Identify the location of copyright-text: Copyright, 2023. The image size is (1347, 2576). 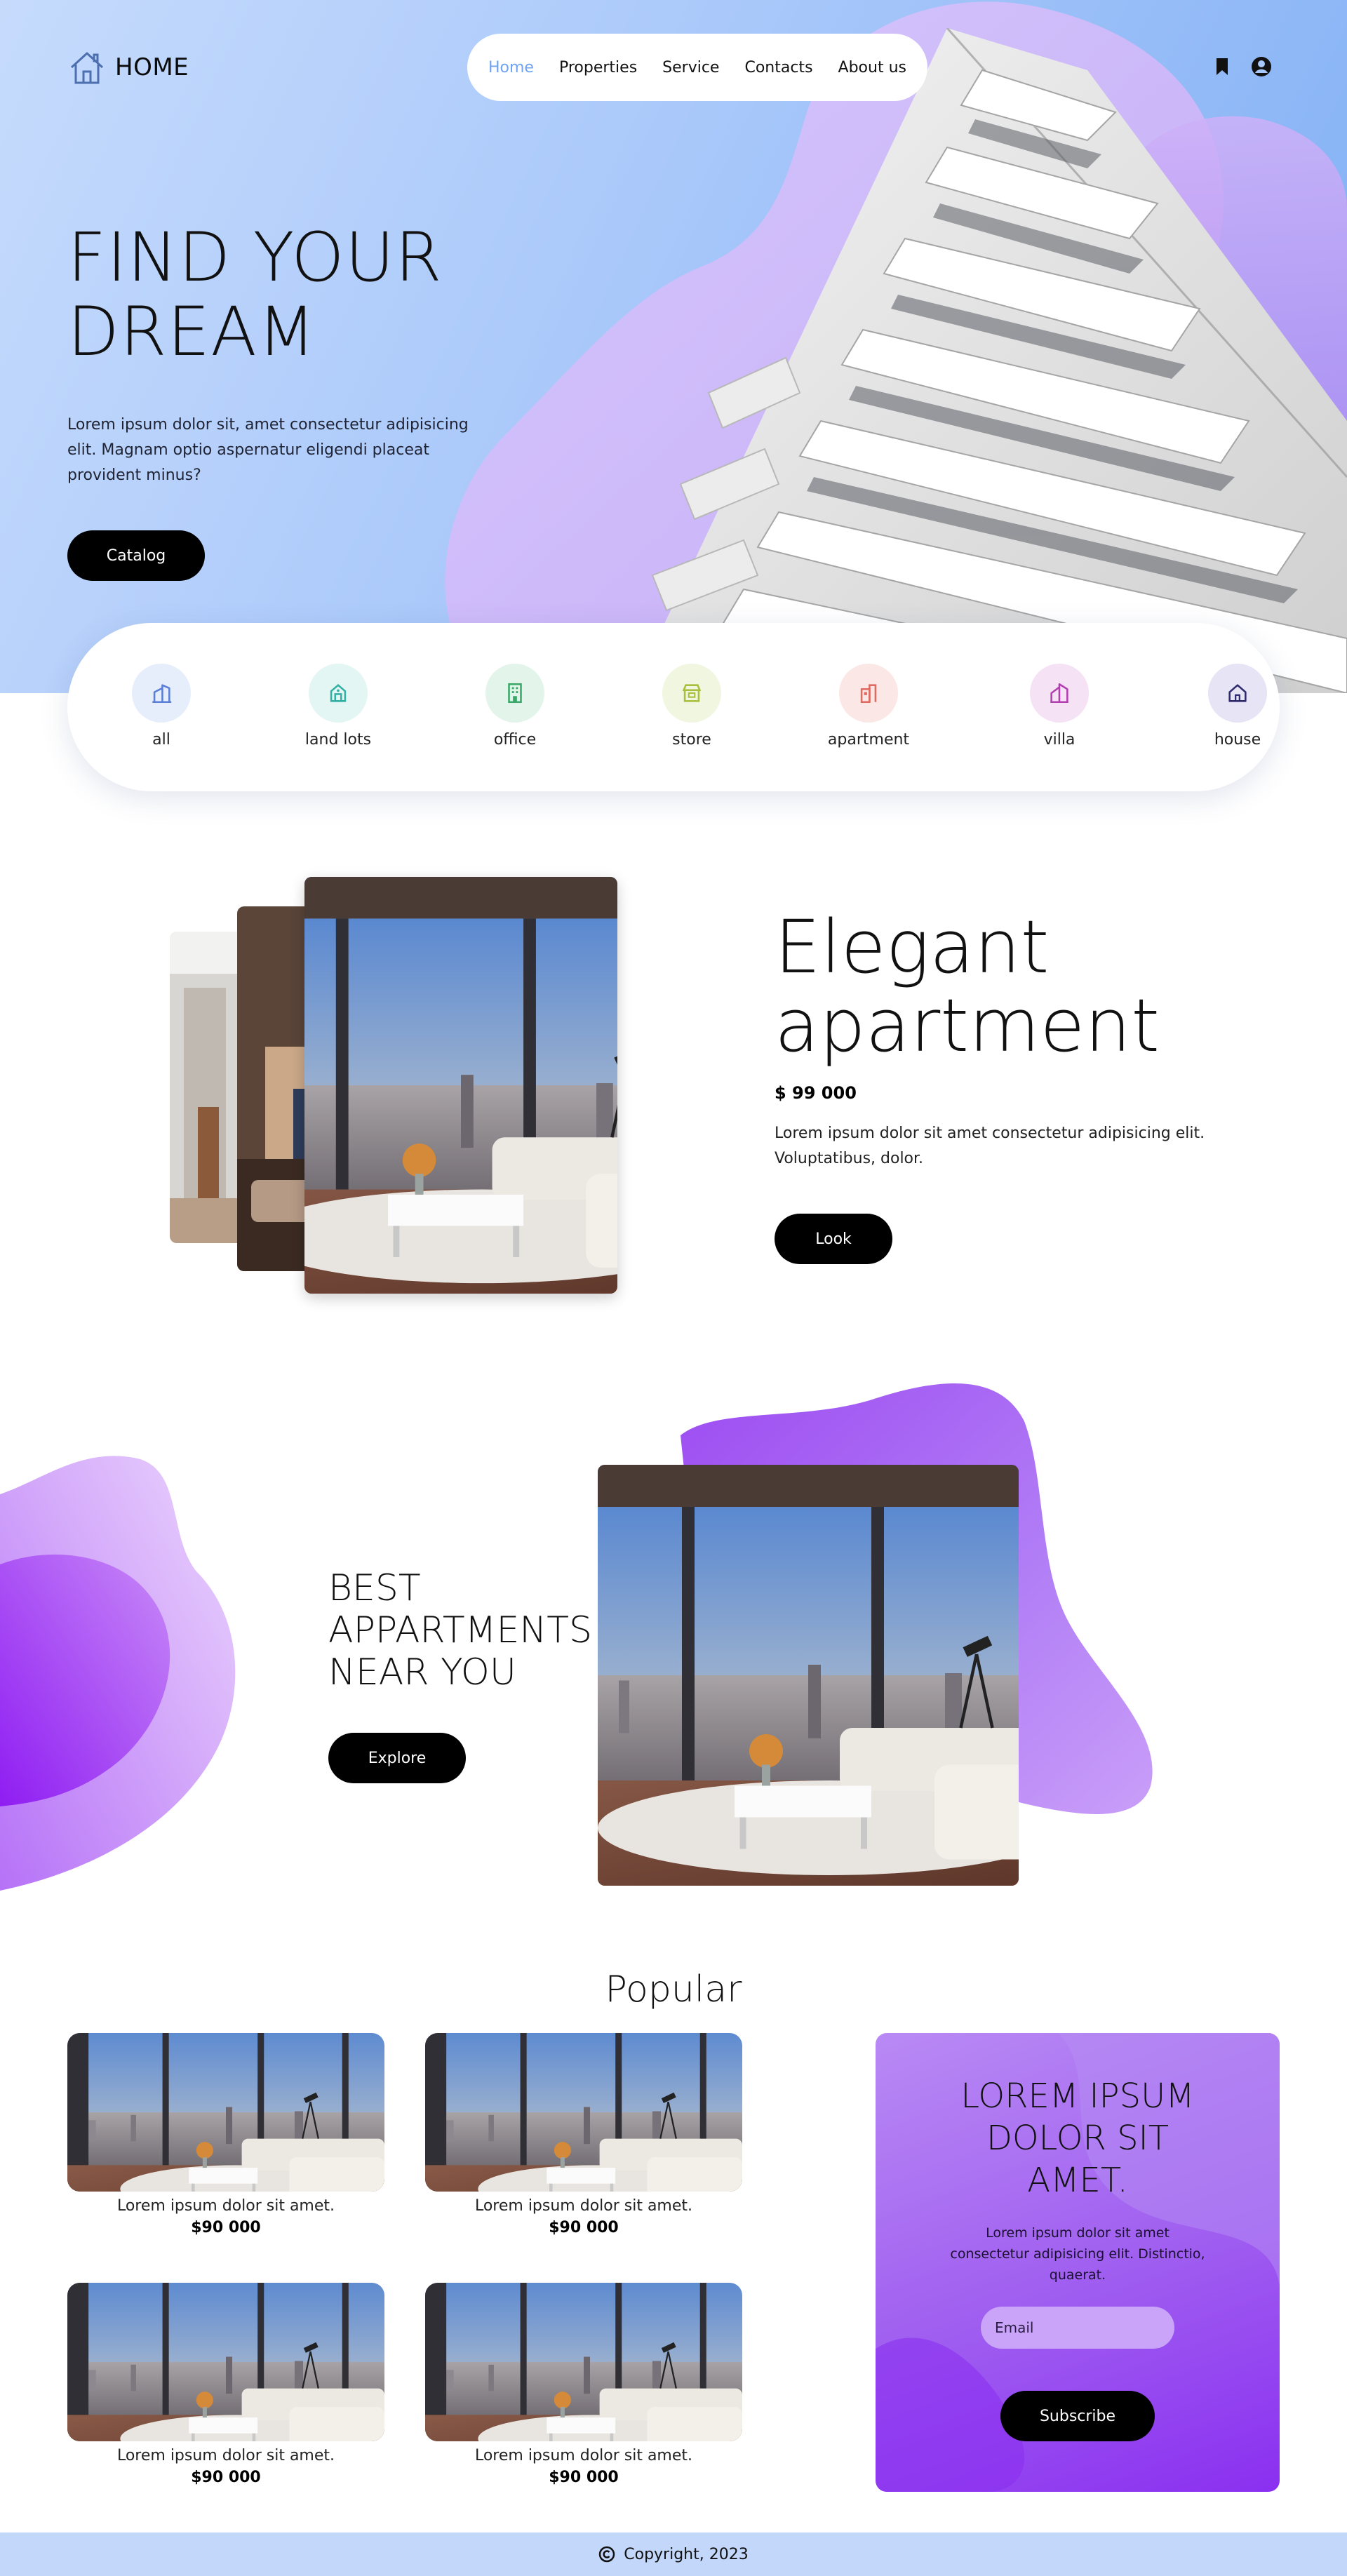
(686, 2554).